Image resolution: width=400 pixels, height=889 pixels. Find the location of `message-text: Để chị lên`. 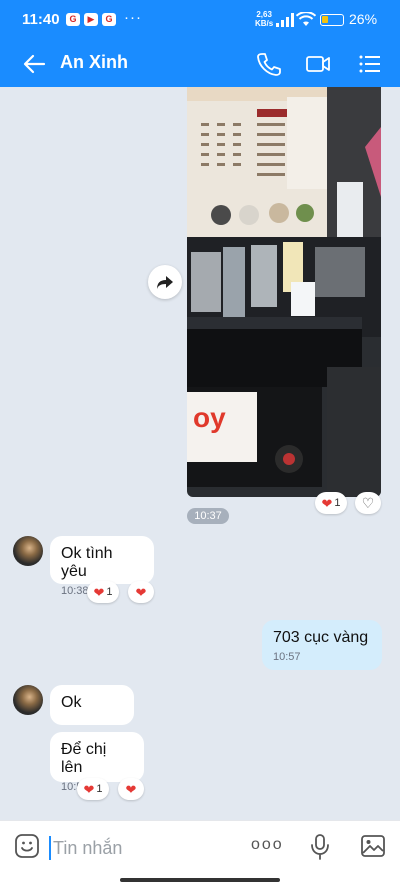

message-text: Để chị lên is located at coordinates (84, 758).